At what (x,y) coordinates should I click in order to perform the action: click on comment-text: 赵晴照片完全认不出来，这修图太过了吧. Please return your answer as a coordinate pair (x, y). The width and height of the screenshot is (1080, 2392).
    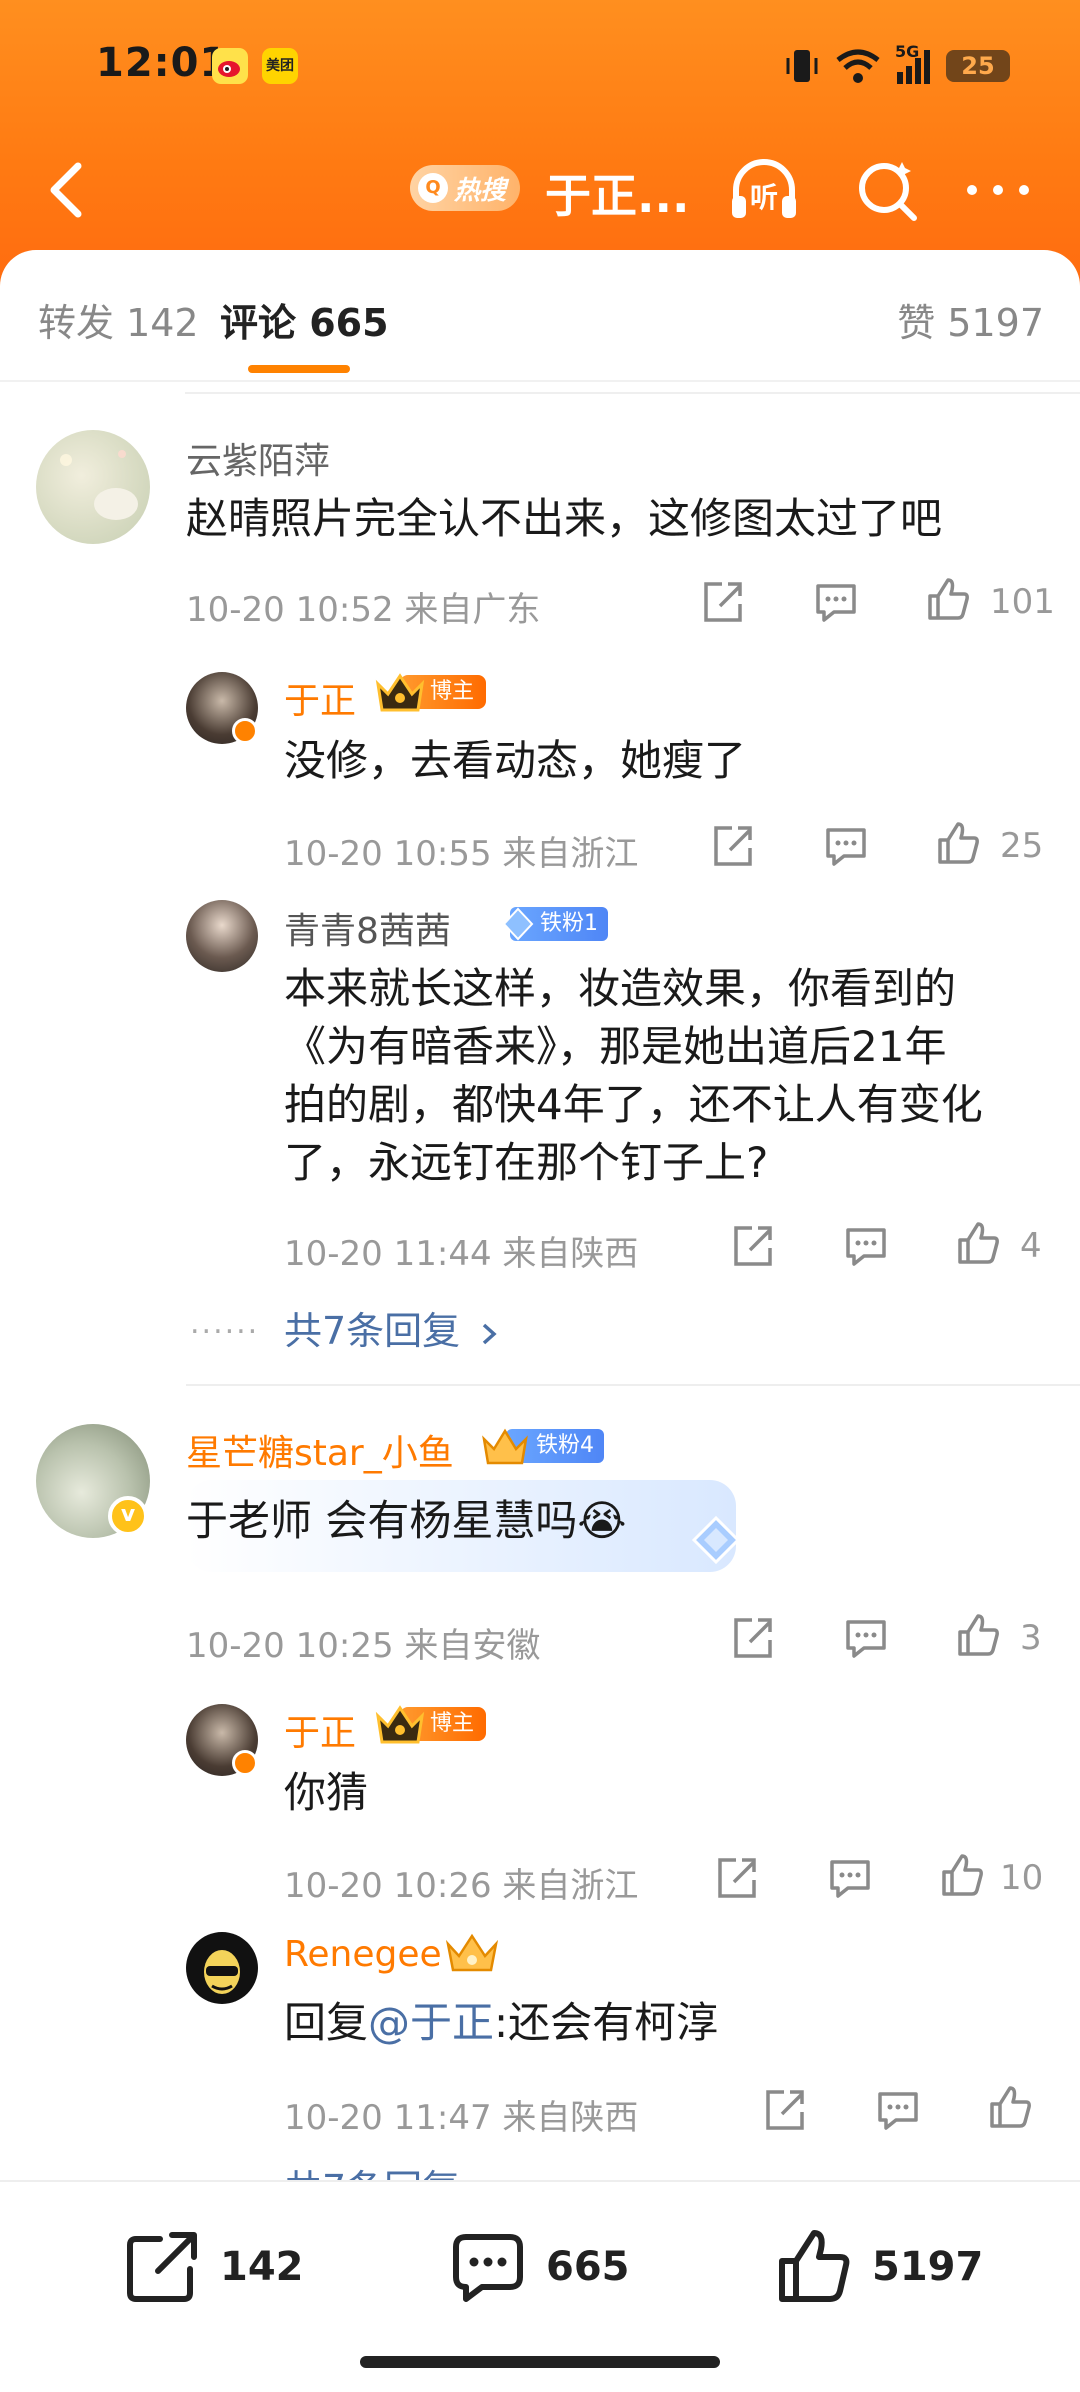
    Looking at the image, I should click on (564, 518).